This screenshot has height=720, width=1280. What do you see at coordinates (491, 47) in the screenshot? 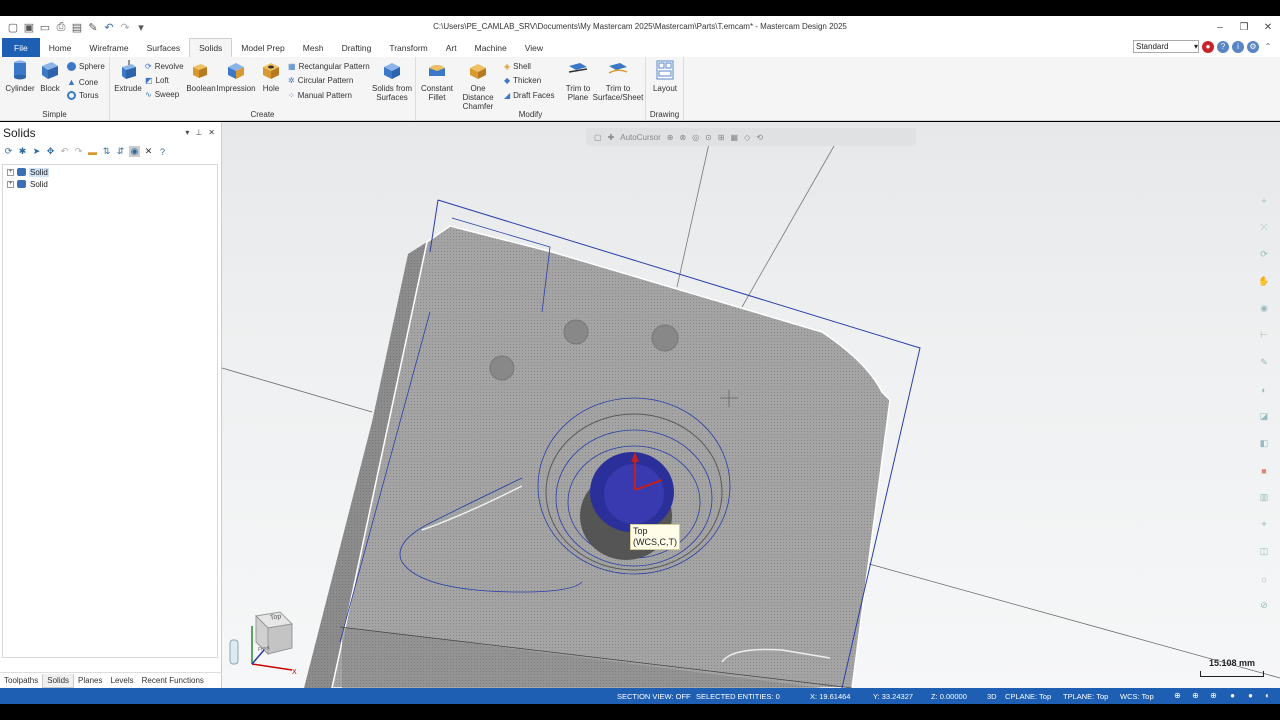
I see `tab-machine: Machine` at bounding box center [491, 47].